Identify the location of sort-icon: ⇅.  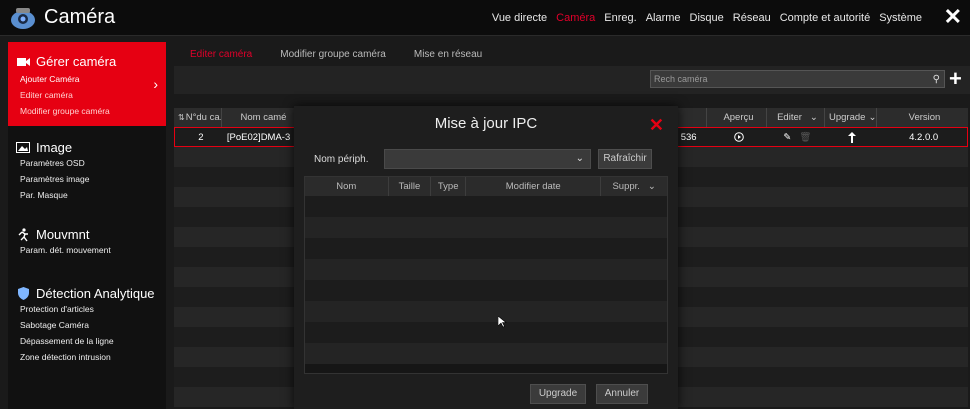
(181, 117).